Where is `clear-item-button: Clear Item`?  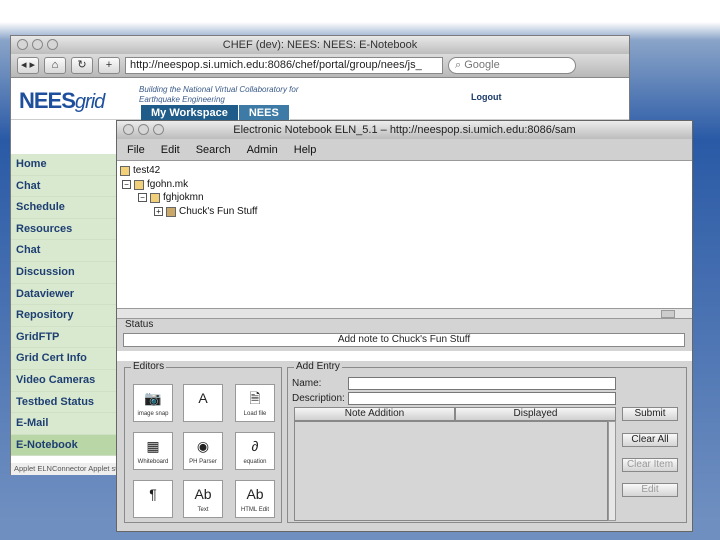 clear-item-button: Clear Item is located at coordinates (650, 465).